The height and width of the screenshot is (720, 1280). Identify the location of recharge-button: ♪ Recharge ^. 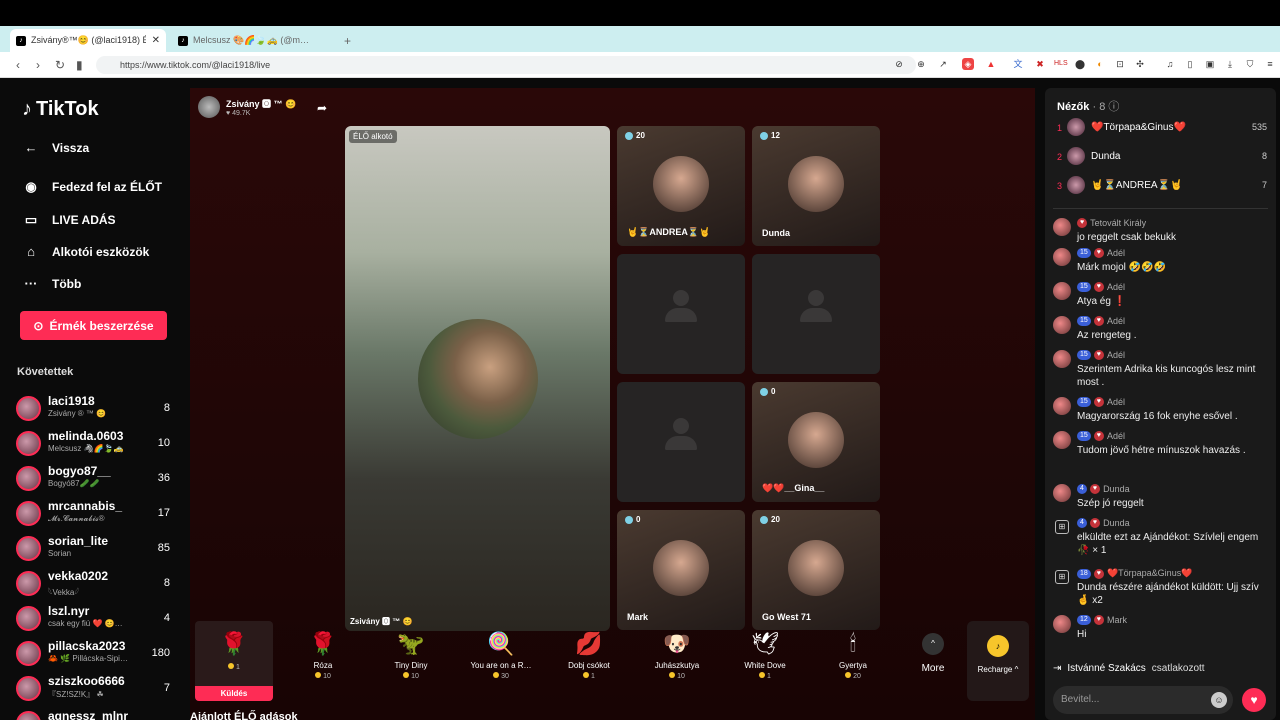
(998, 661).